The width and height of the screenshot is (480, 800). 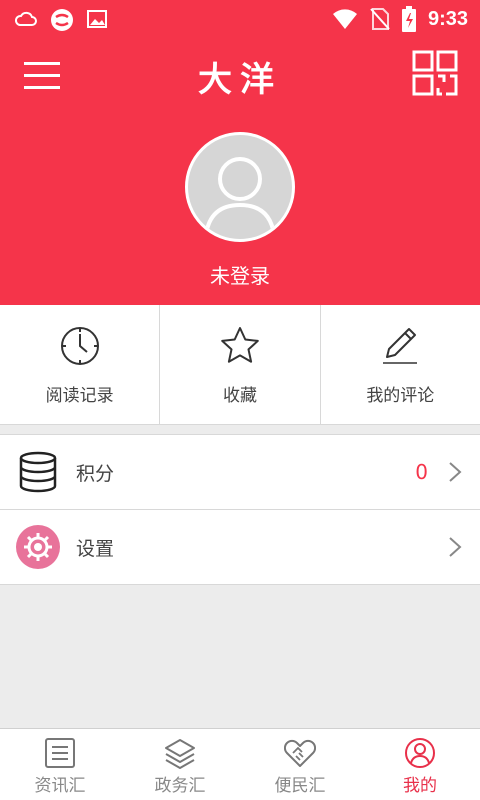 I want to click on quick-action-label: 收藏, so click(x=239, y=396).